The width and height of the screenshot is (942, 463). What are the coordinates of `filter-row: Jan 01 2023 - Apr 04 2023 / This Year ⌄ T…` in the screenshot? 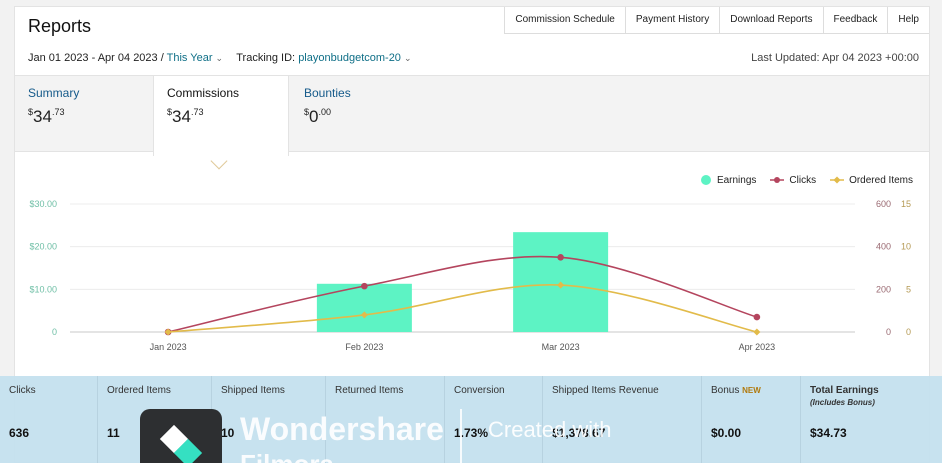 It's located at (221, 58).